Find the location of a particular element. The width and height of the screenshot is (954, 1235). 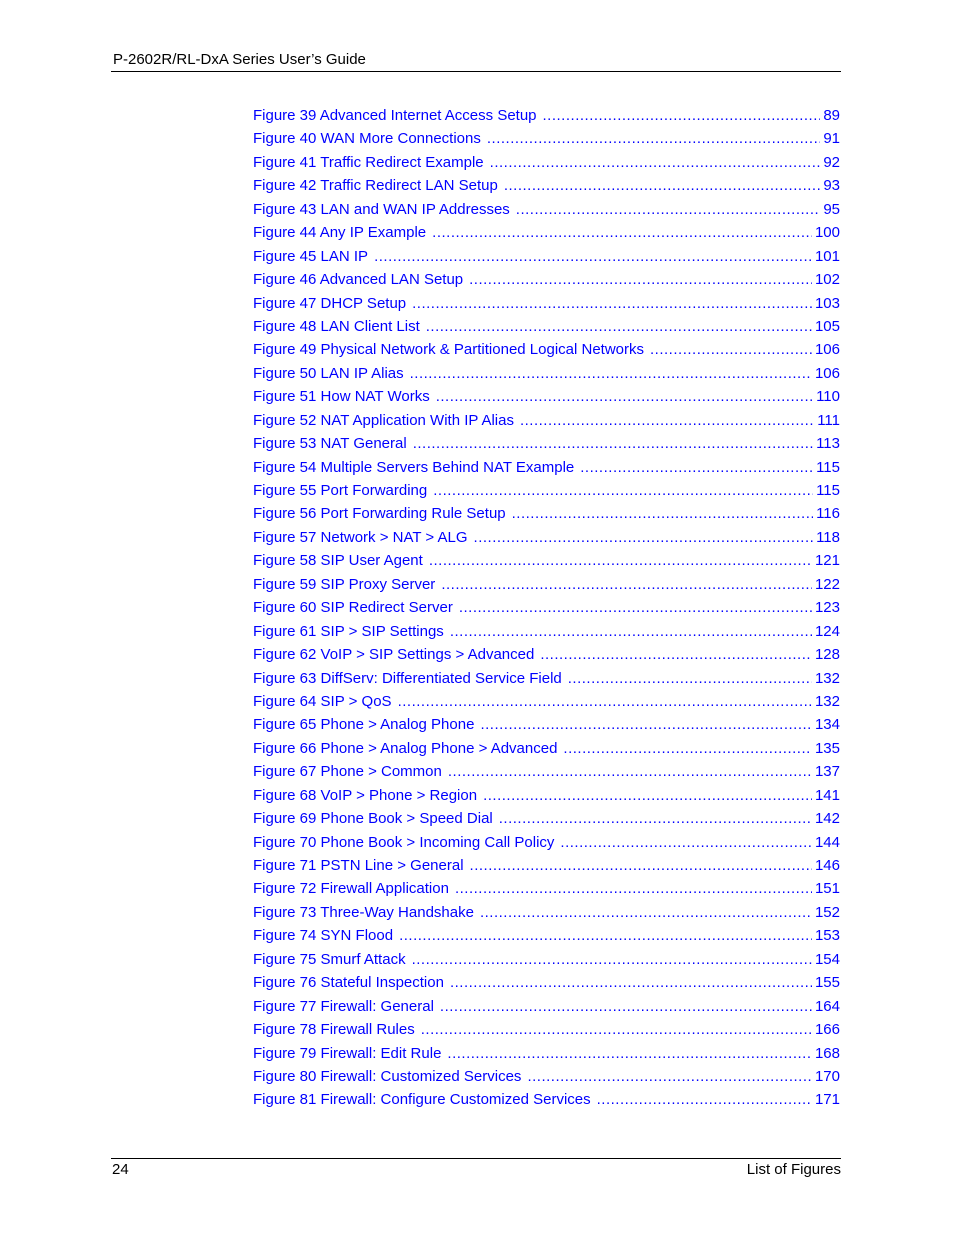

toc-entry-title: Figure 62 VoIP > SIP Settings > Advanced is located at coordinates (393, 655).